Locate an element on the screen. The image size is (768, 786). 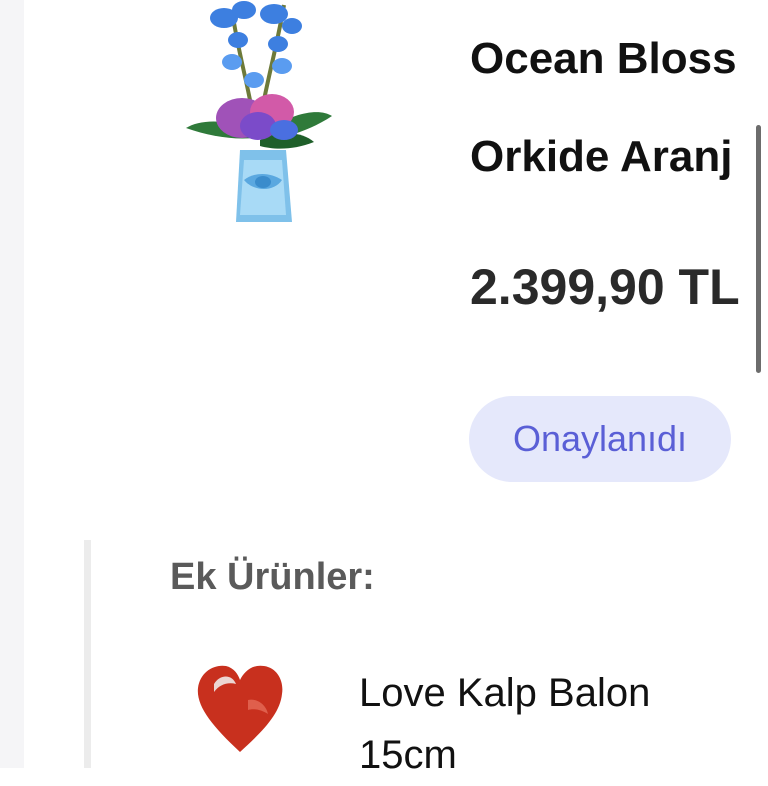
left-gutter is located at coordinates (12, 384).